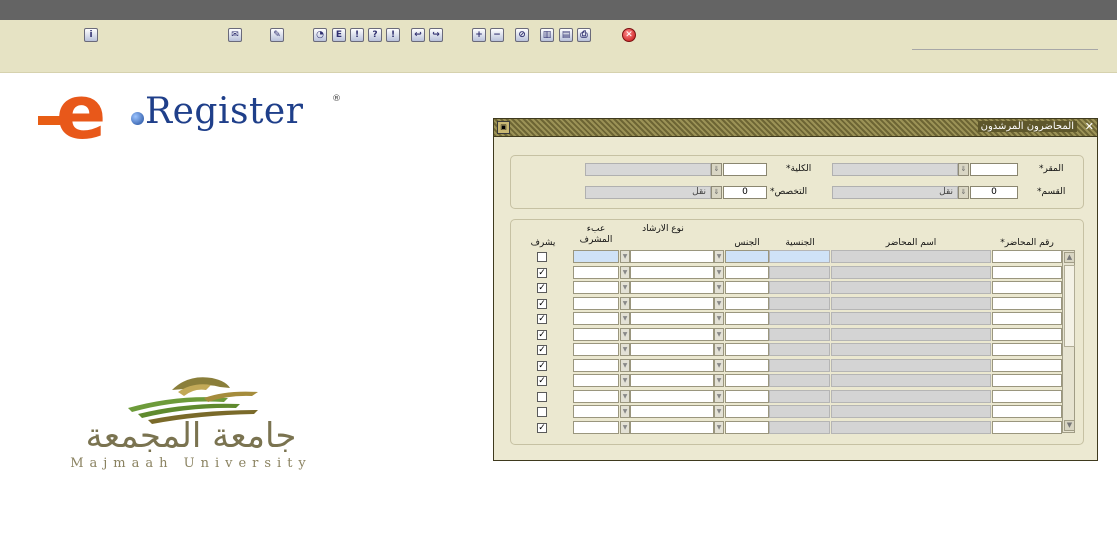  I want to click on edit-icon: ✎, so click(277, 35).